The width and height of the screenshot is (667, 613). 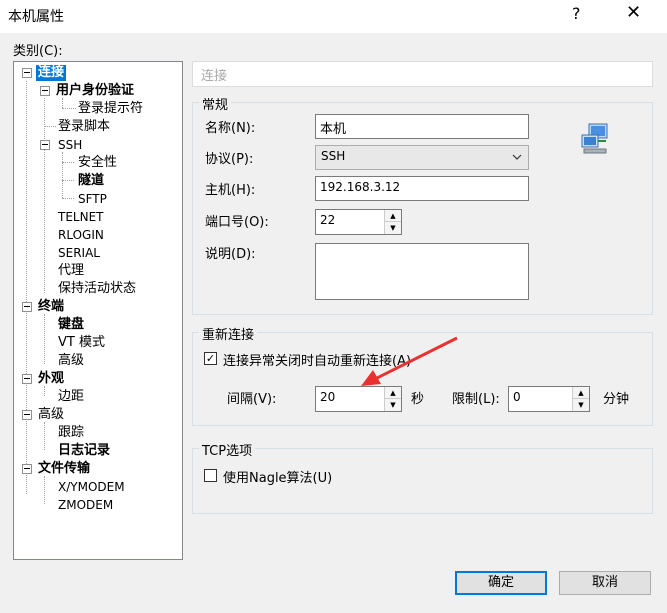 What do you see at coordinates (81, 343) in the screenshot?
I see `tree-item-vt-mode: VT 模式` at bounding box center [81, 343].